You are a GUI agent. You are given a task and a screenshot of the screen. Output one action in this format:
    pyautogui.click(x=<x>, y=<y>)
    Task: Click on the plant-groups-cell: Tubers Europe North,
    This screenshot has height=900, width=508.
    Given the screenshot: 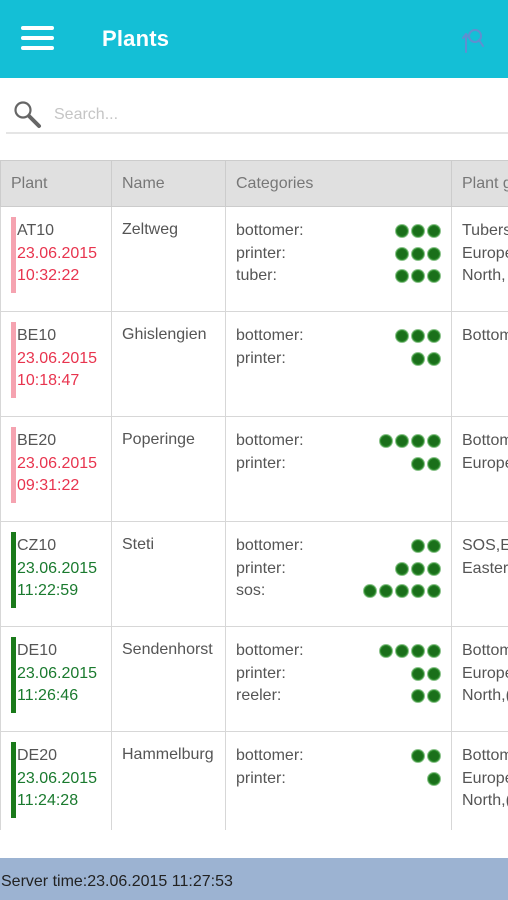 What is the action you would take?
    pyautogui.click(x=479, y=259)
    